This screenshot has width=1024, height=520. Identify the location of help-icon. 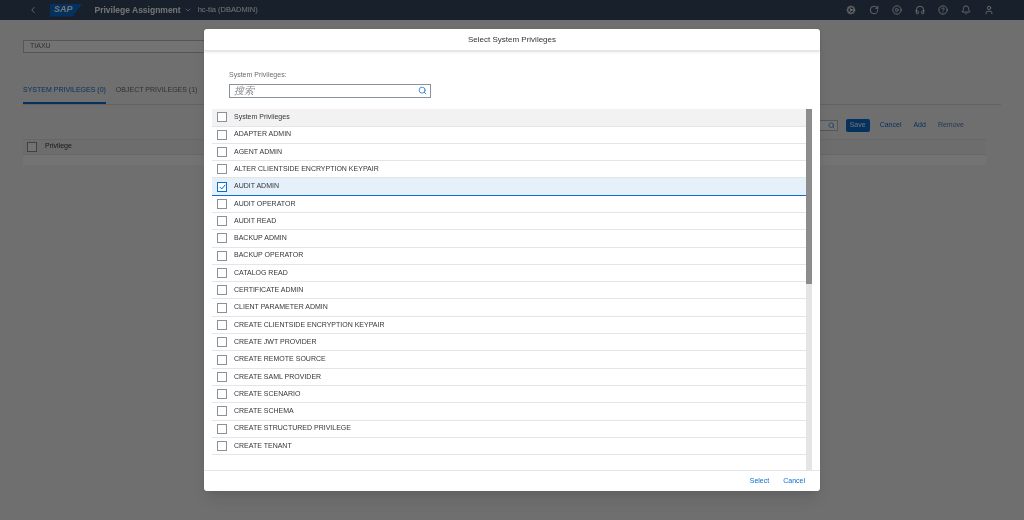
(943, 10).